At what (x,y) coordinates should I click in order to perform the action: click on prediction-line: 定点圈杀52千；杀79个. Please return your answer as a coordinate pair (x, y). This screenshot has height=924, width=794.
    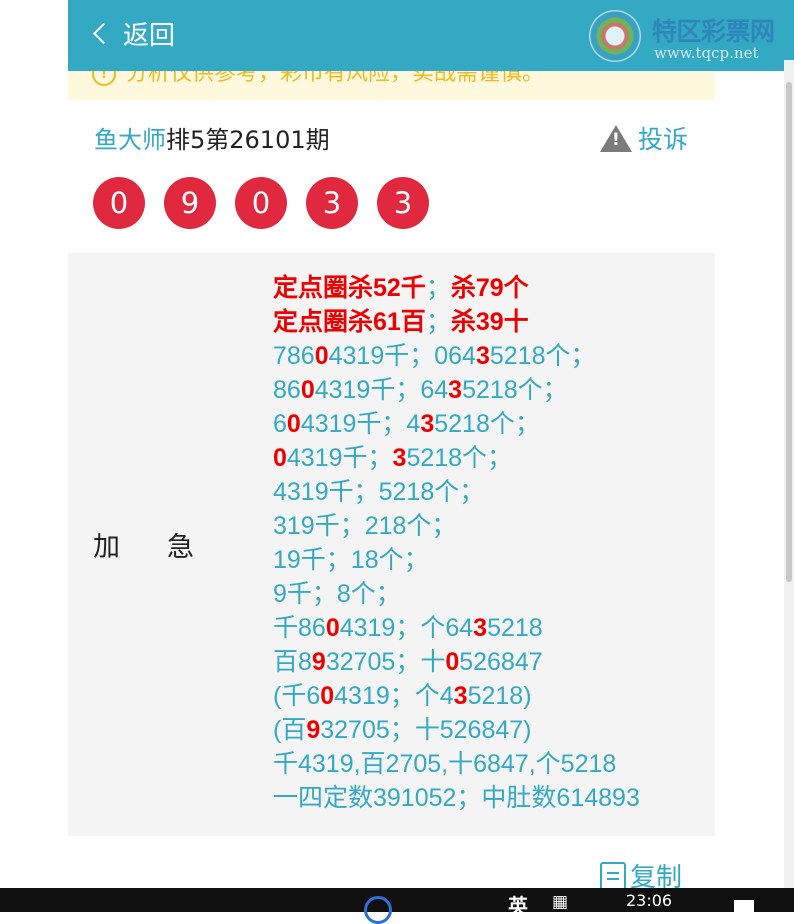
    Looking at the image, I should click on (456, 288).